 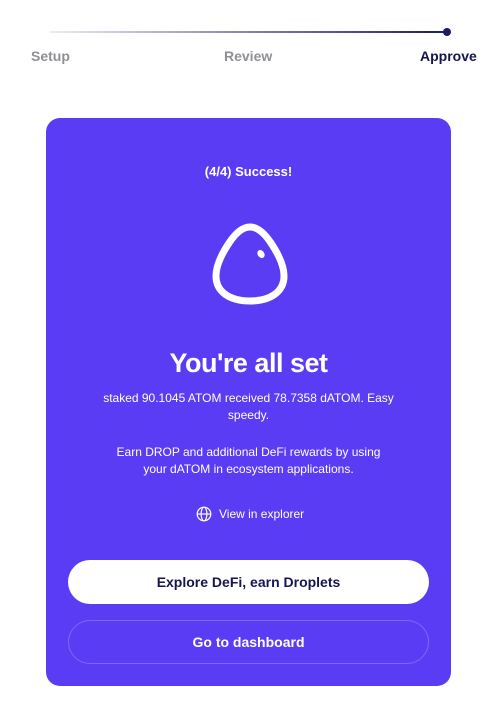 What do you see at coordinates (250, 263) in the screenshot?
I see `drop-icon` at bounding box center [250, 263].